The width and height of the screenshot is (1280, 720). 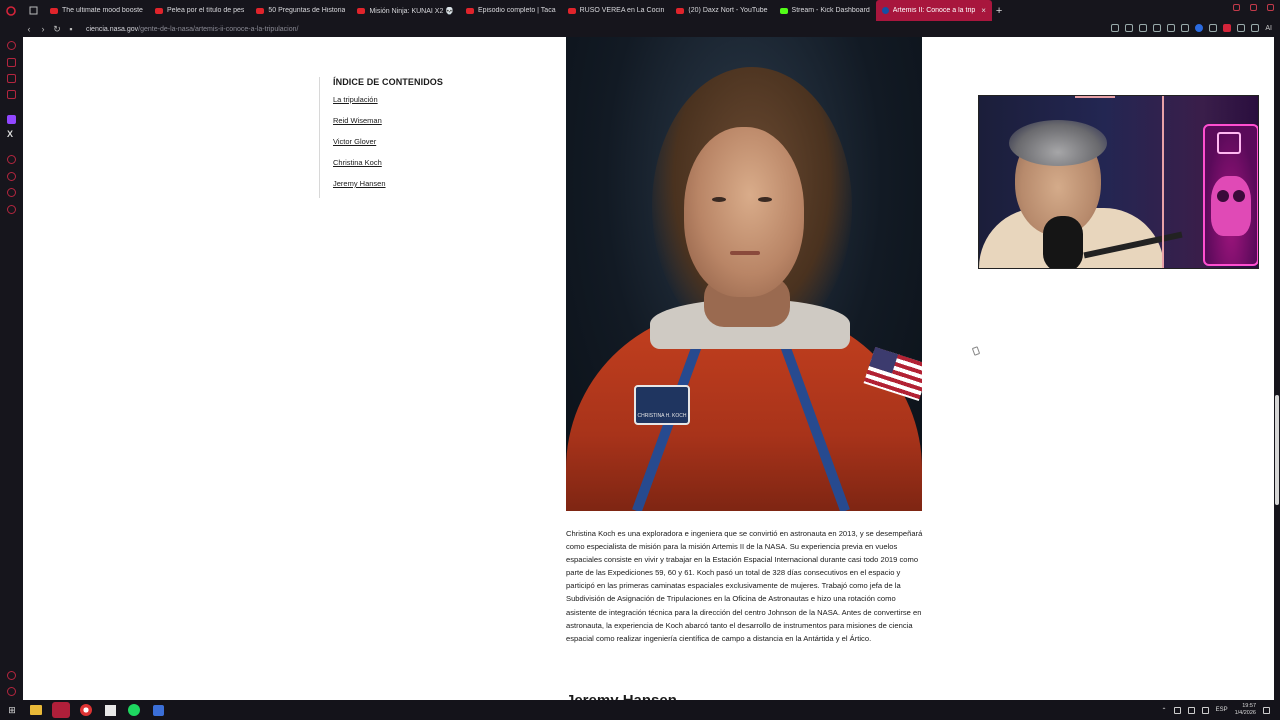 What do you see at coordinates (388, 82) in the screenshot?
I see `toc-heading: ÍNDICE DE CONTENIDOS` at bounding box center [388, 82].